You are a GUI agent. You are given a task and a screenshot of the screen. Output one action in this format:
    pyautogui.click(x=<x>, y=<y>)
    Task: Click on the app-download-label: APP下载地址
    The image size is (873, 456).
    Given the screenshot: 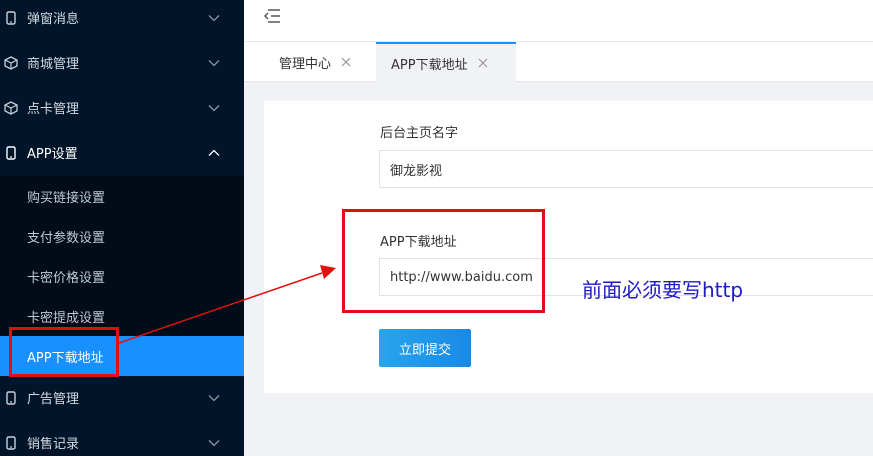 What is the action you would take?
    pyautogui.click(x=418, y=242)
    